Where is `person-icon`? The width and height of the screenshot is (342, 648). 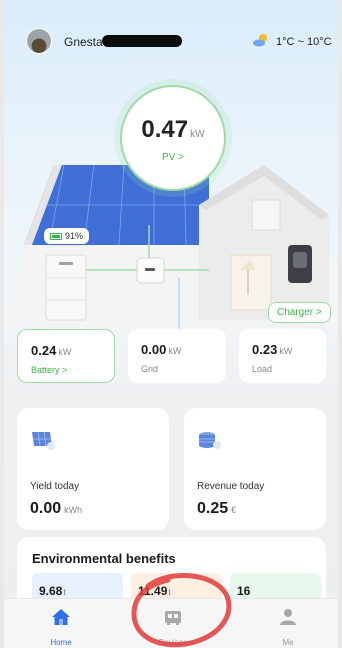 person-icon is located at coordinates (288, 617).